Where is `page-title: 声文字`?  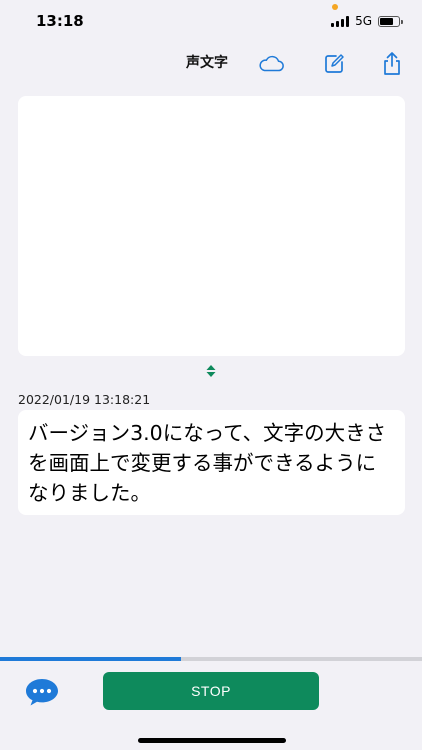
page-title: 声文字 is located at coordinates (207, 63).